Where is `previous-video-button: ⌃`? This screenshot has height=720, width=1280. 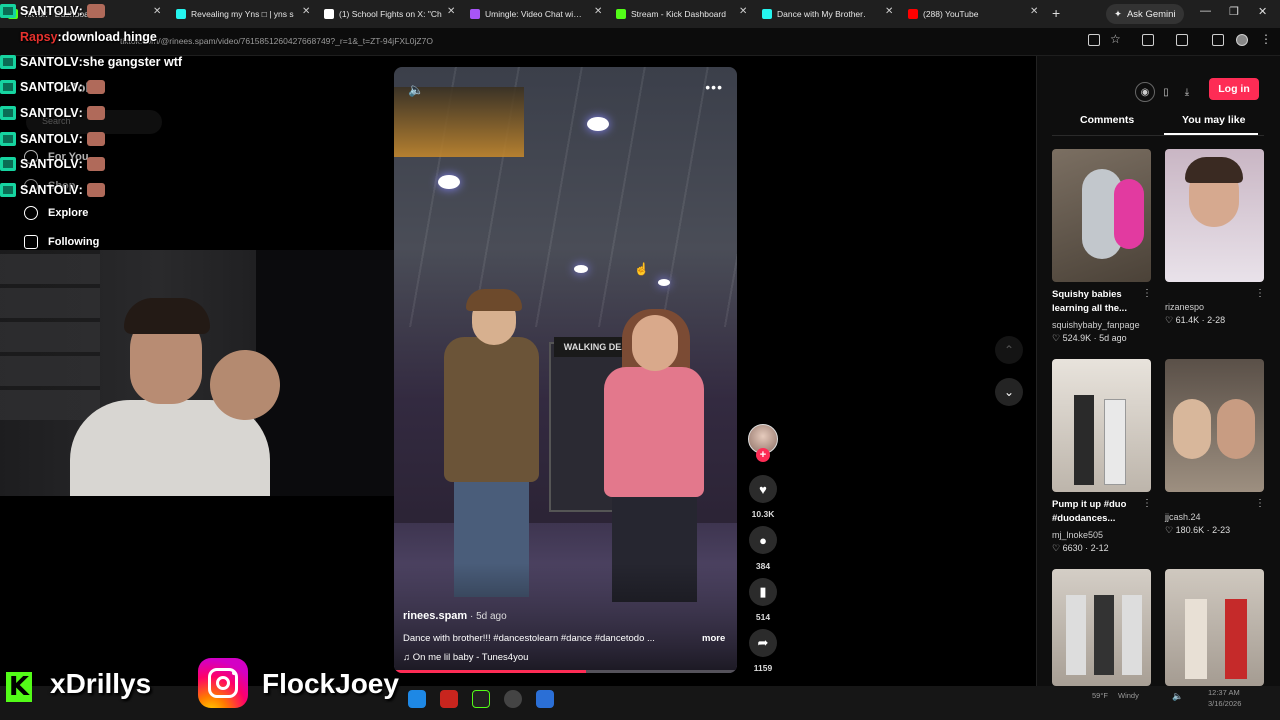
previous-video-button: ⌃ is located at coordinates (1009, 350).